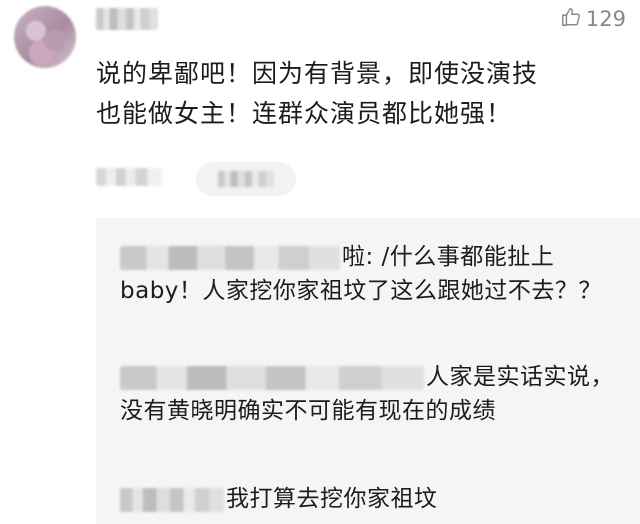 Image resolution: width=640 pixels, height=524 pixels. I want to click on reply-text: 我打算去挖你家祖坟, so click(332, 499).